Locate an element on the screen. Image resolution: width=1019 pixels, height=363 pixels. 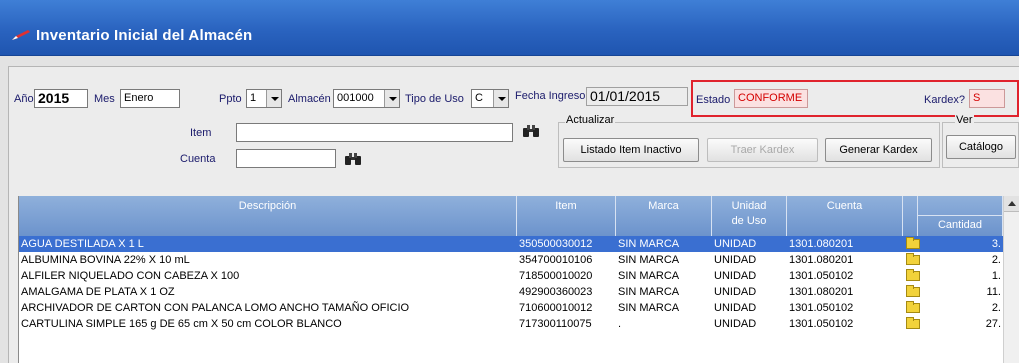
mes-label: Mes is located at coordinates (104, 99).